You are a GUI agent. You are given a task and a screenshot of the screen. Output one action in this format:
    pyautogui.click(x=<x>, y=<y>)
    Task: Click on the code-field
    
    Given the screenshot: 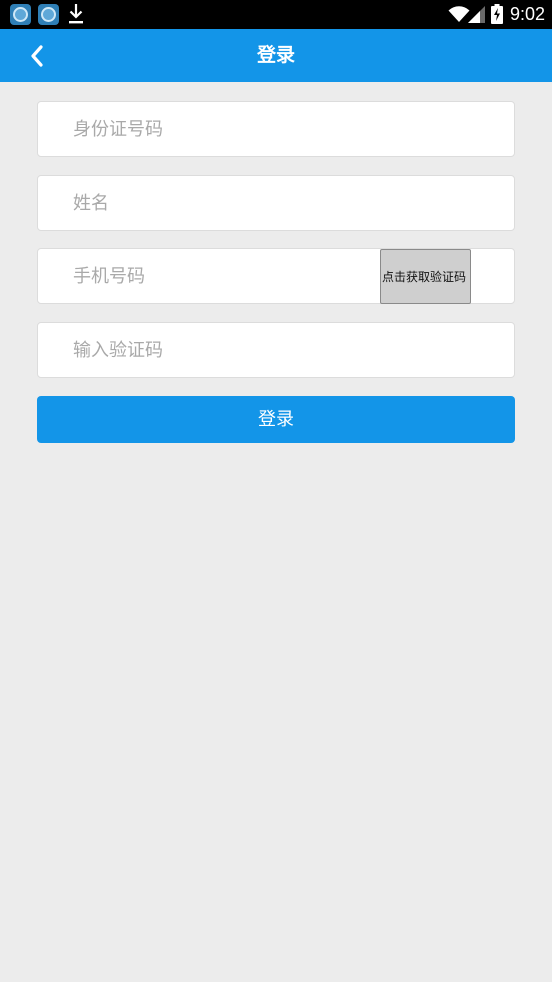 What is the action you would take?
    pyautogui.click(x=276, y=350)
    